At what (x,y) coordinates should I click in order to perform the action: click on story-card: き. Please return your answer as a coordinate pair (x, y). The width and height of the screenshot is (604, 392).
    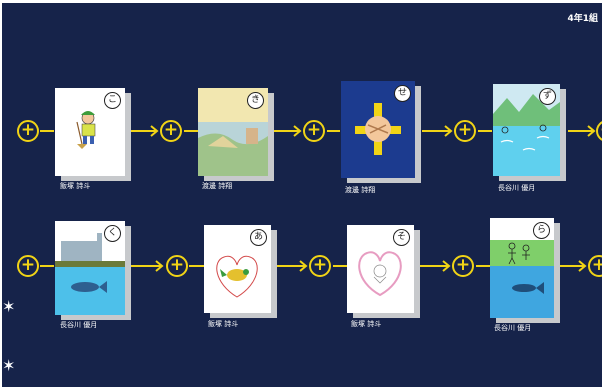
    Looking at the image, I should click on (236, 134).